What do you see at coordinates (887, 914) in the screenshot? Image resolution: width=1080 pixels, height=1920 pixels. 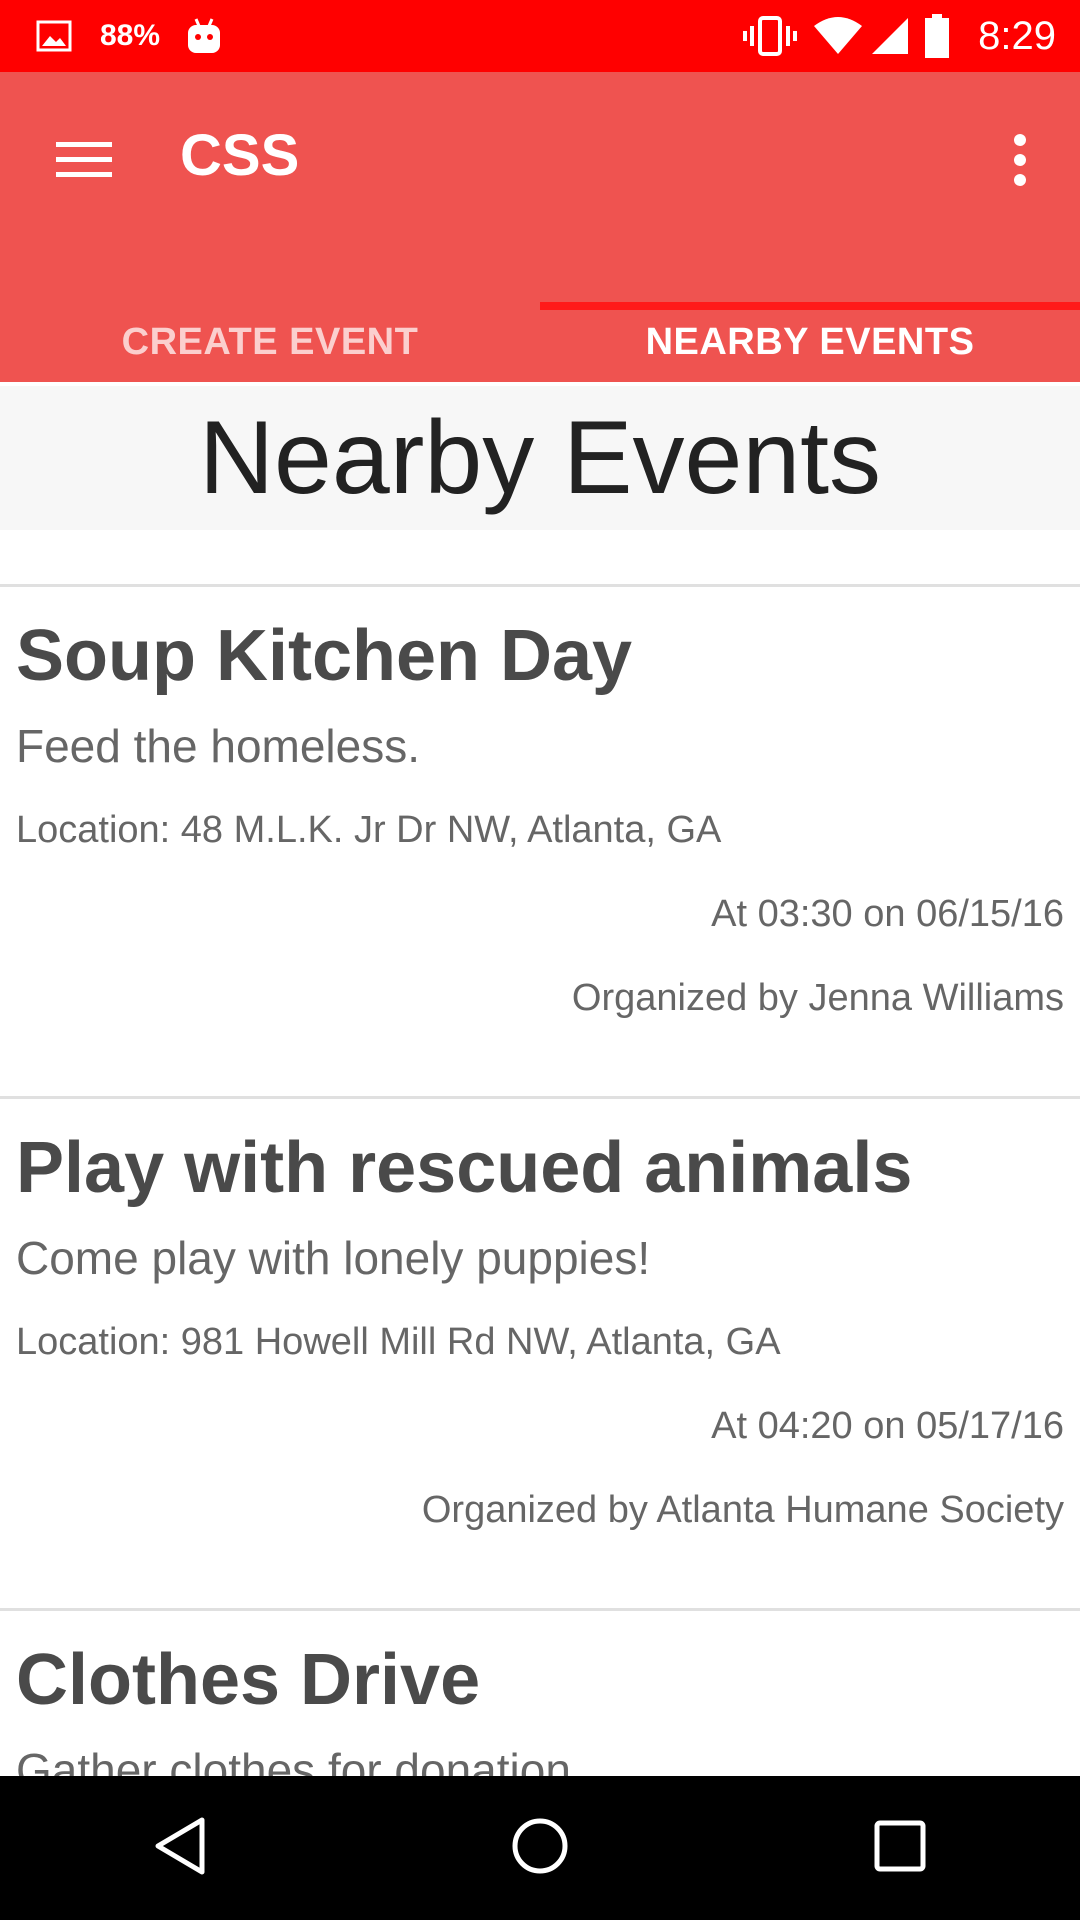 I see `event-time: At 03:30 on 06/15/16` at bounding box center [887, 914].